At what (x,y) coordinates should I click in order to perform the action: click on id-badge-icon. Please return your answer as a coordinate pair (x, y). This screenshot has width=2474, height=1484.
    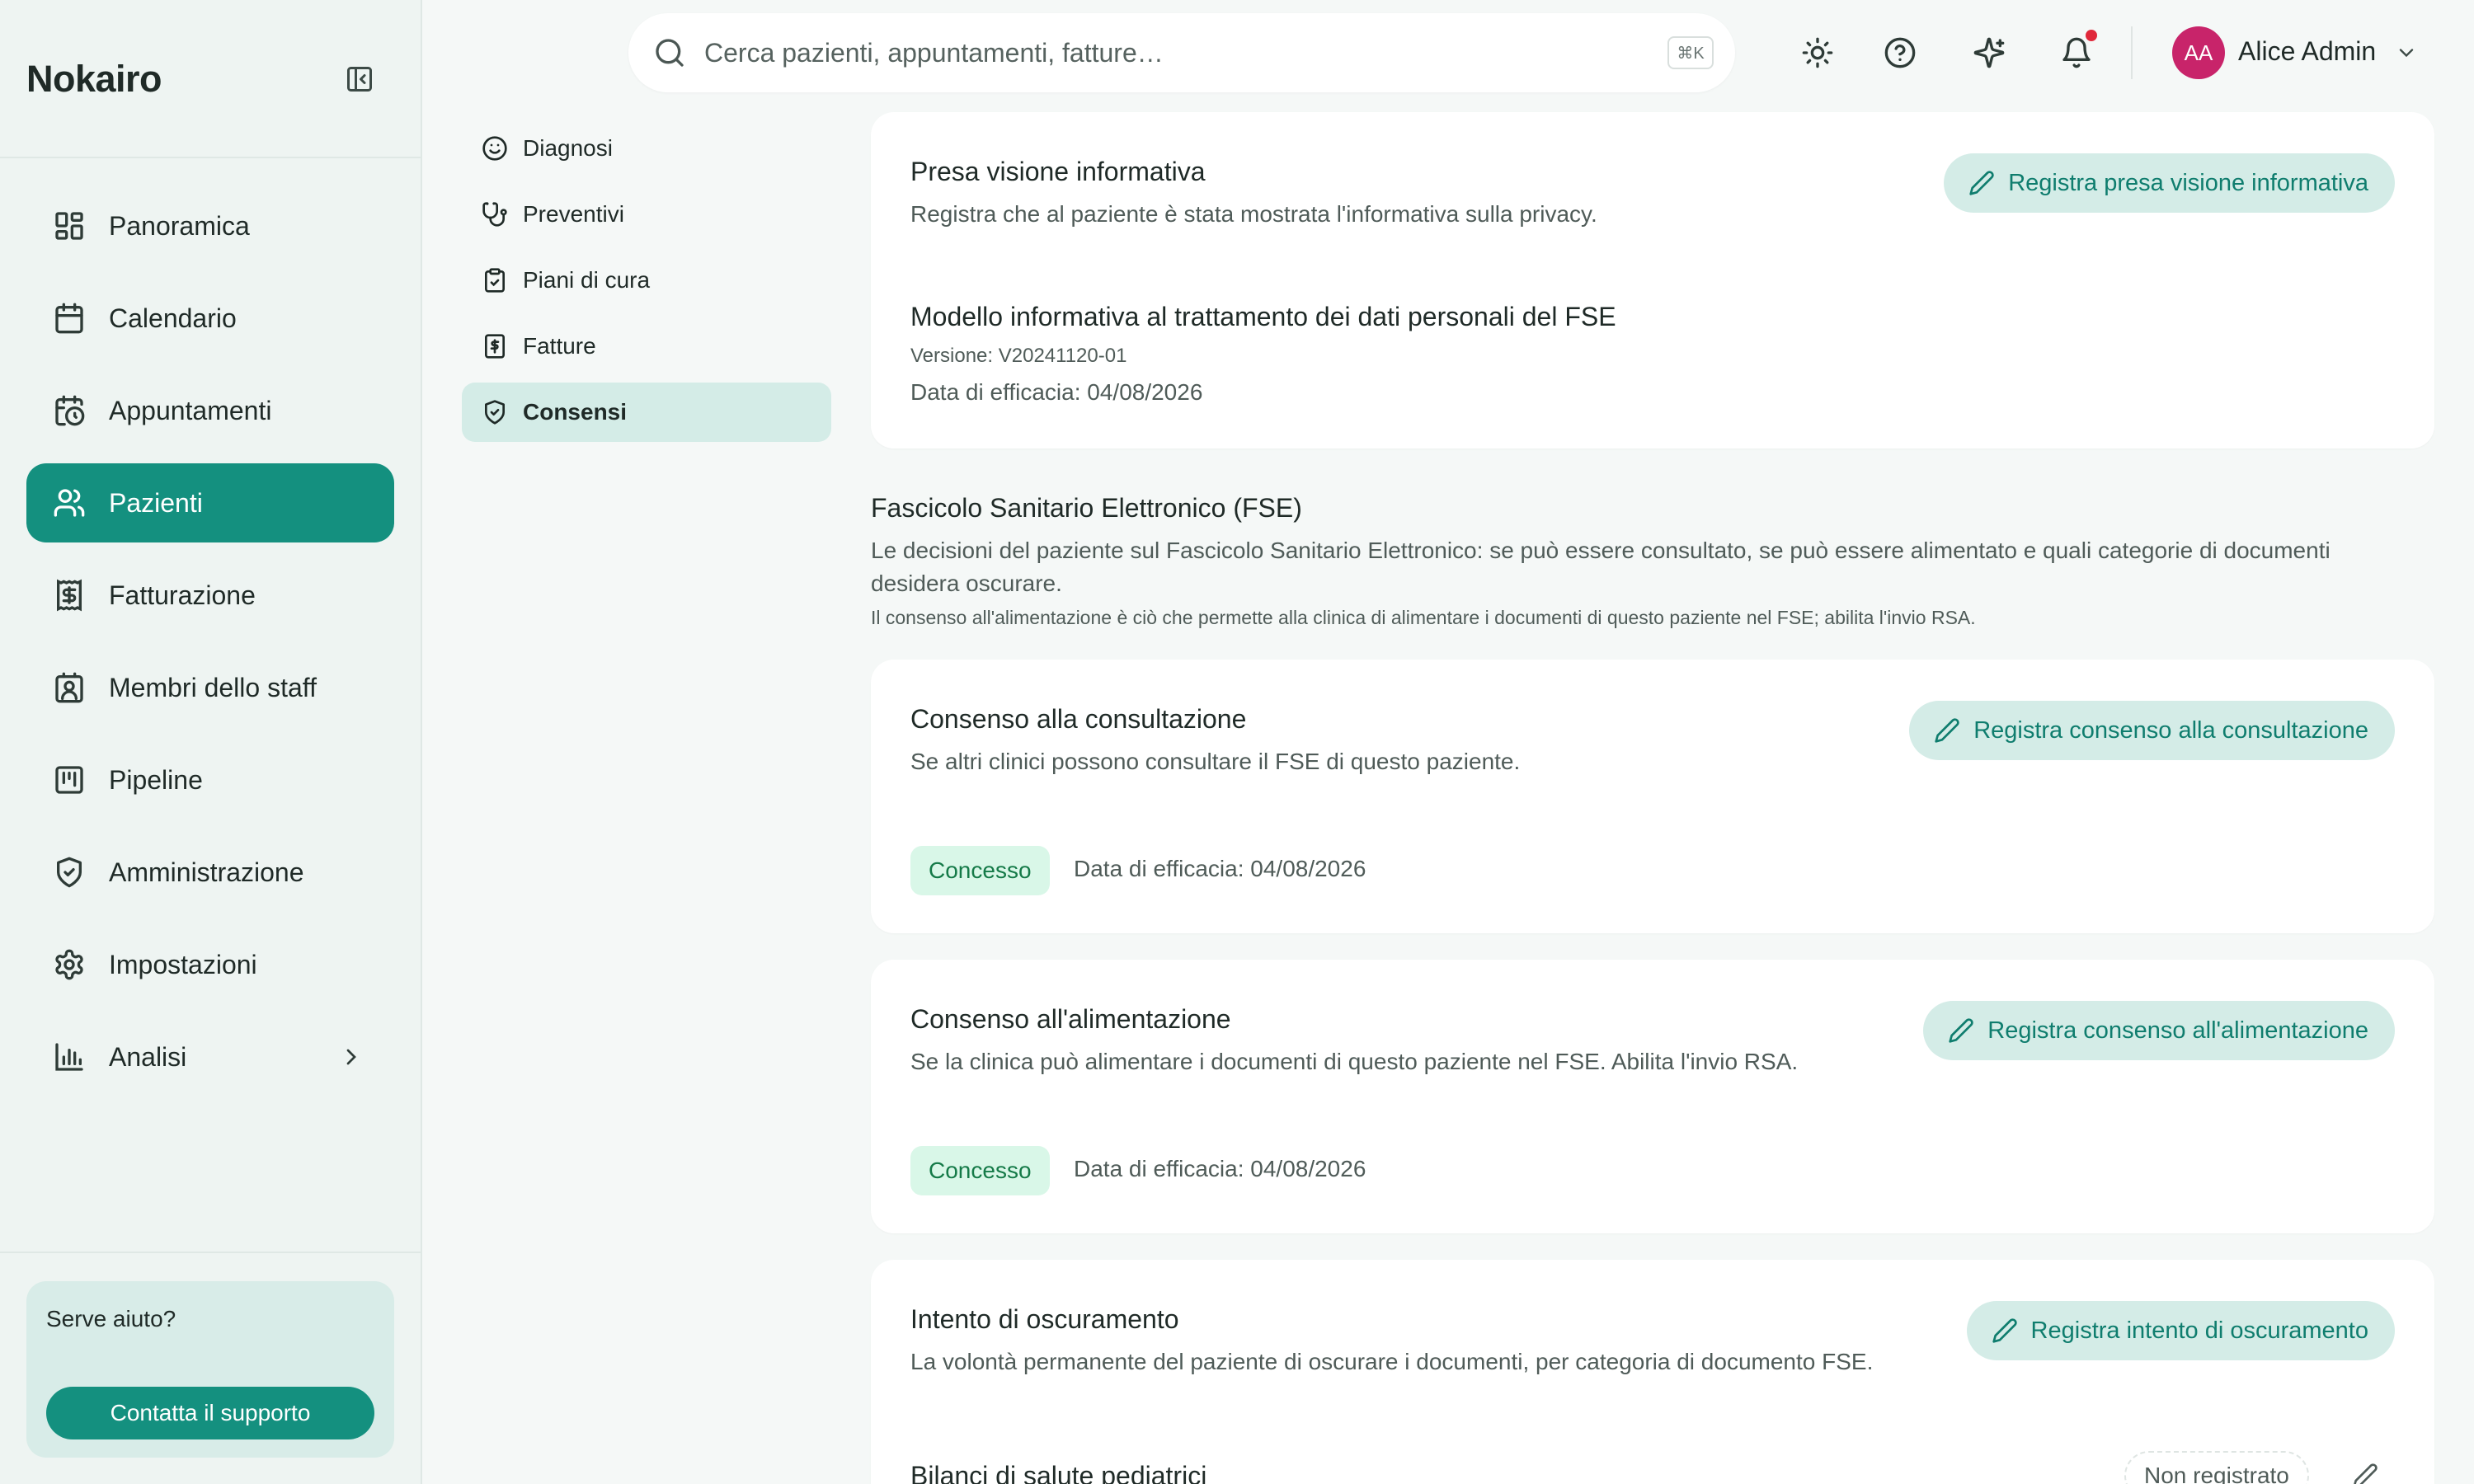
    Looking at the image, I should click on (69, 687).